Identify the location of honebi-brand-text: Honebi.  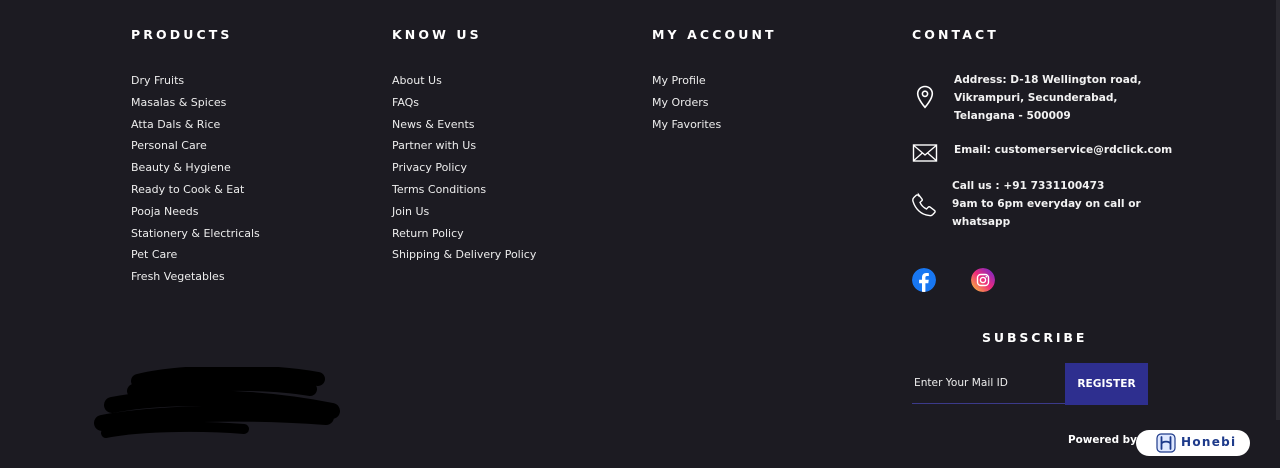
(1209, 442).